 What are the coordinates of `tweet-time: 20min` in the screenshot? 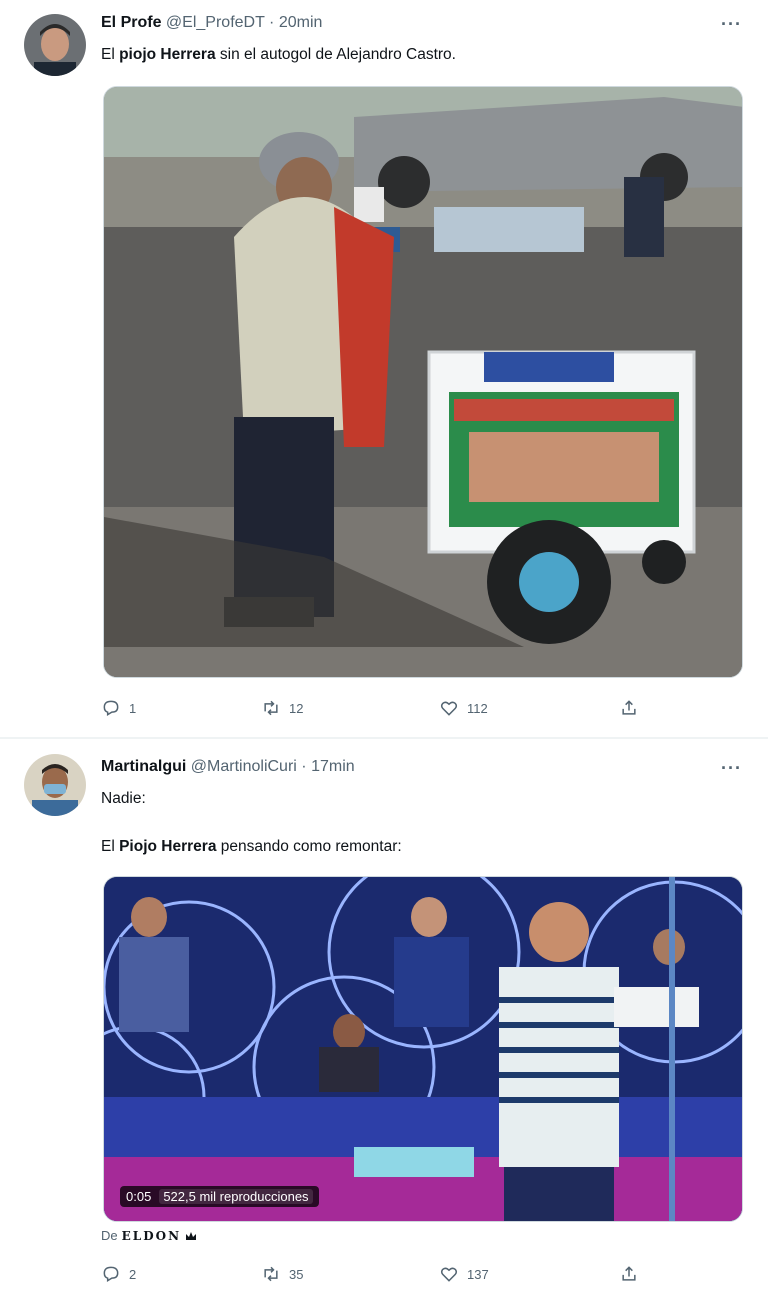 It's located at (301, 22).